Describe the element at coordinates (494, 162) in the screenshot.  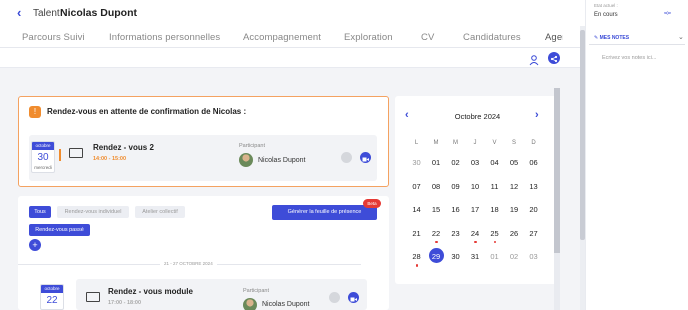
I see `calendar-day: 04` at that location.